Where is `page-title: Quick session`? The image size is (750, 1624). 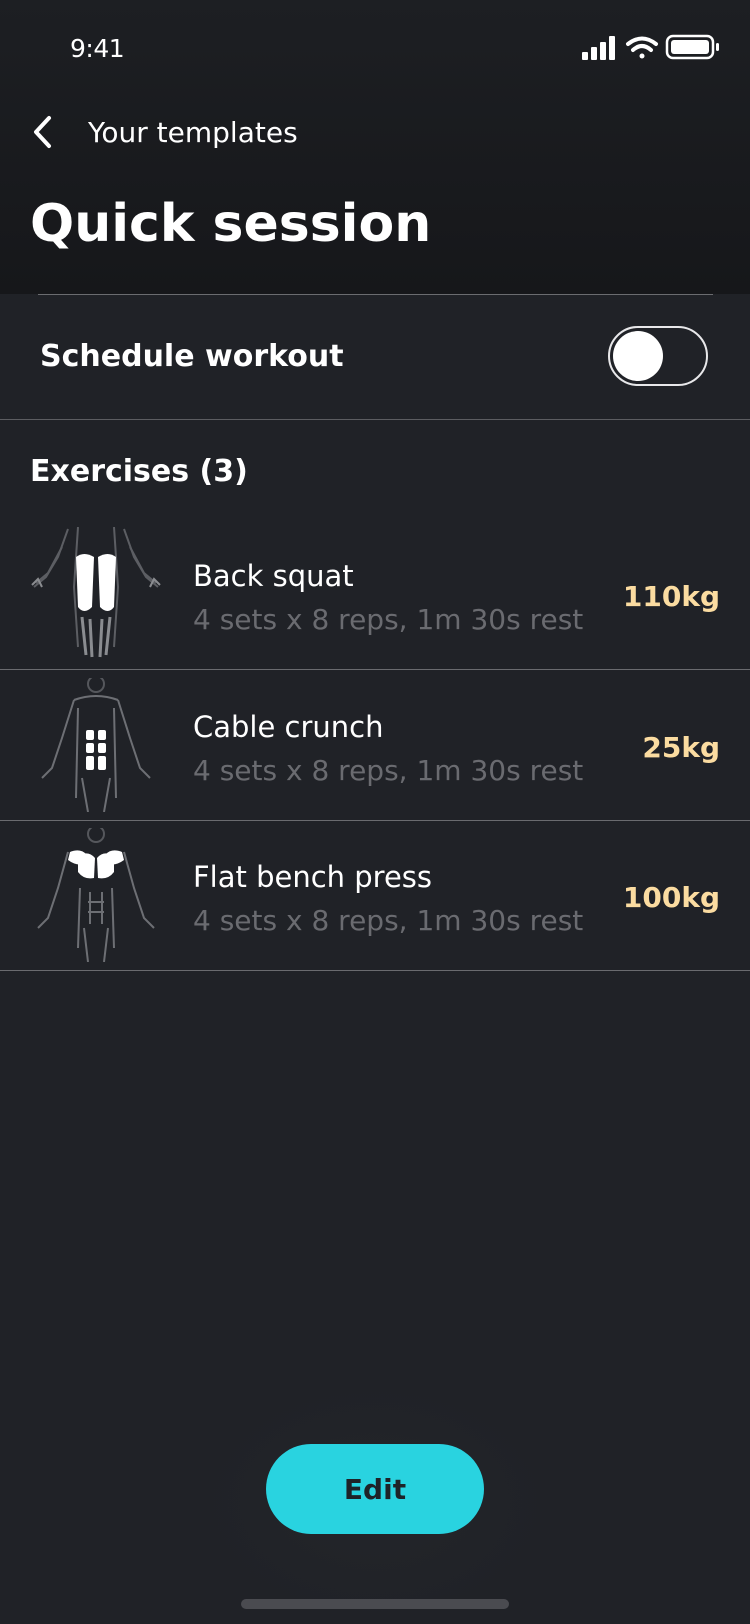 page-title: Quick session is located at coordinates (231, 224).